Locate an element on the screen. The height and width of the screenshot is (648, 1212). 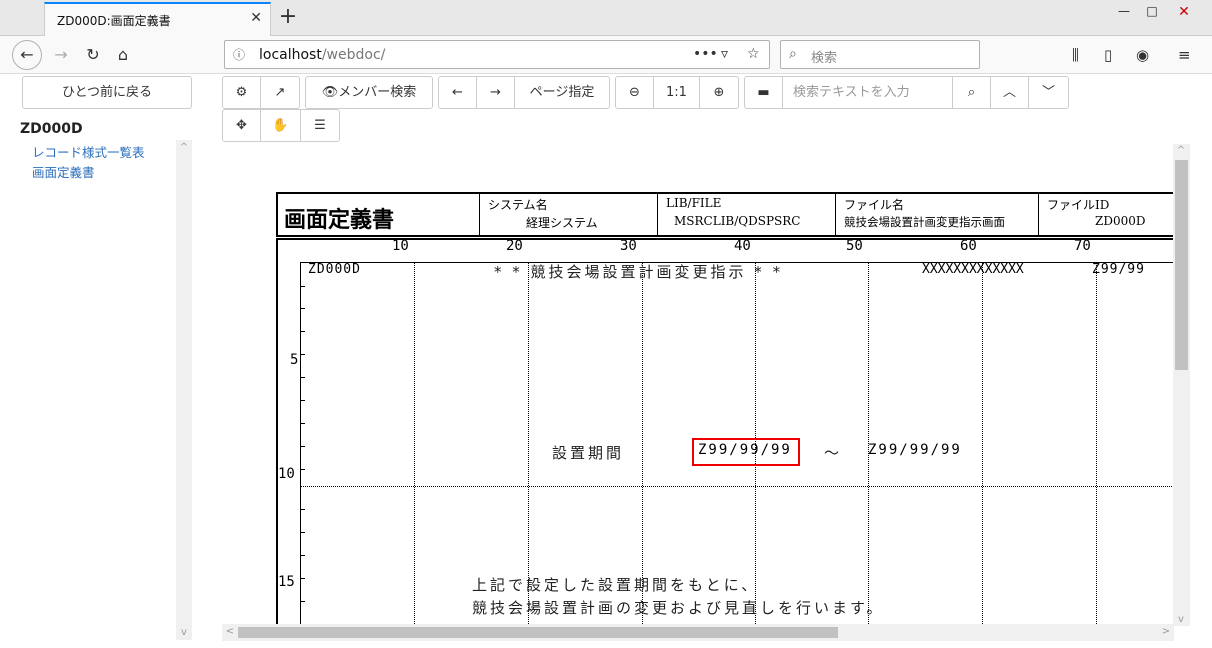
screen-id-text: ZD000D is located at coordinates (334, 269).